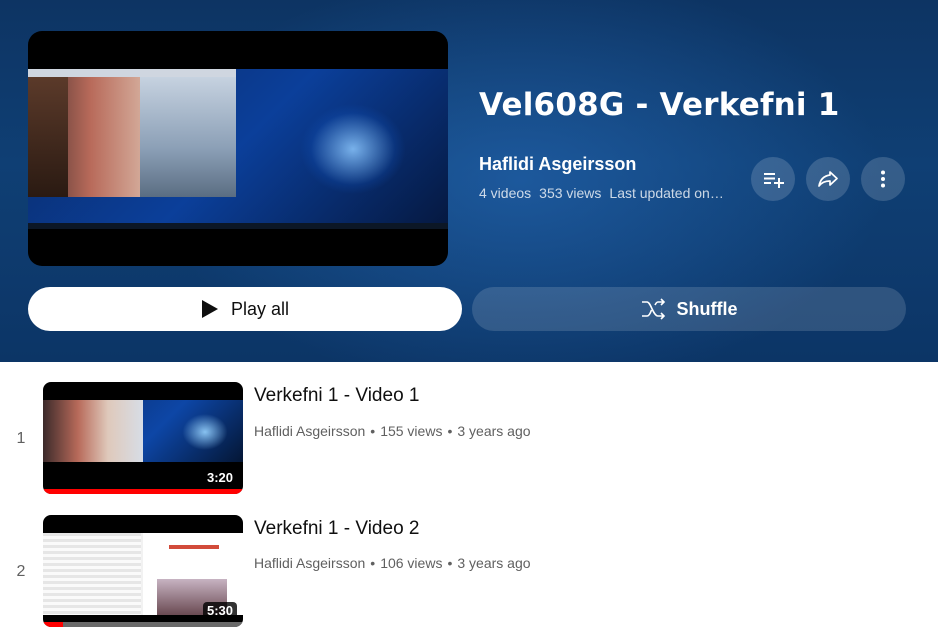 The image size is (938, 637). Describe the element at coordinates (219, 610) in the screenshot. I see `video-duration: 5:30` at that location.